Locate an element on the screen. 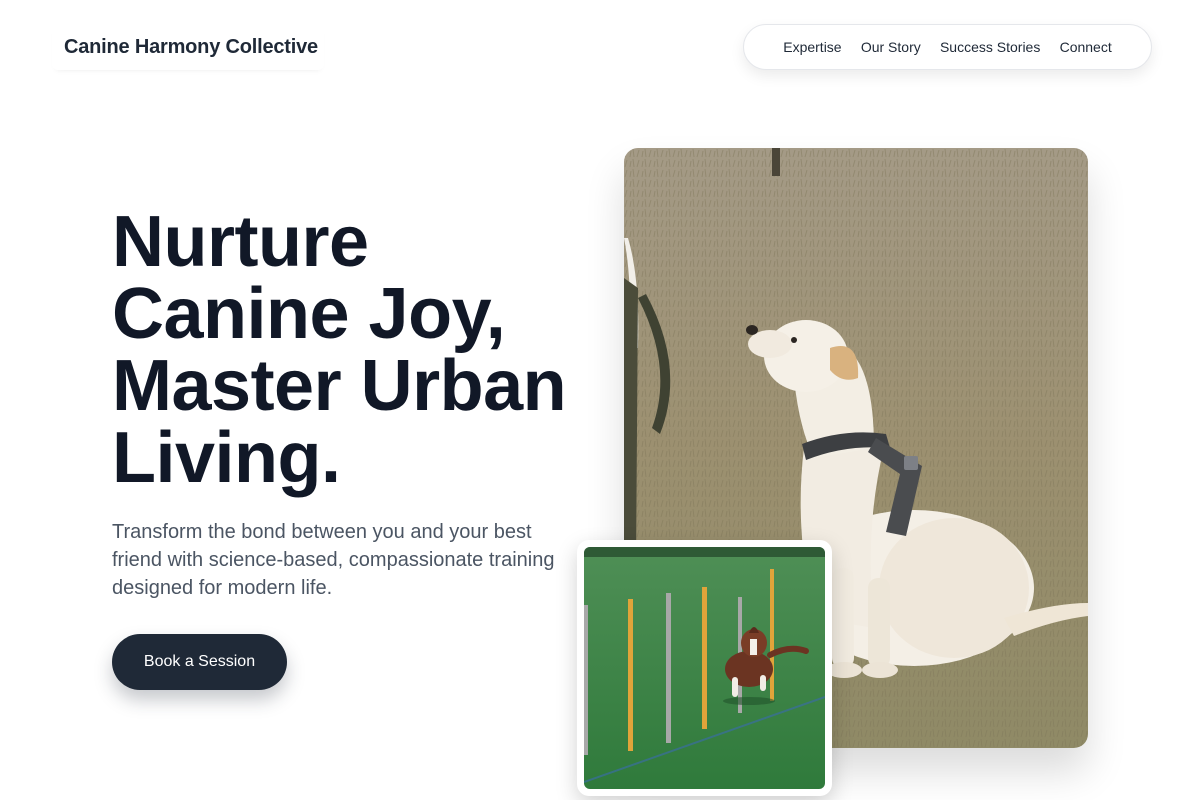 The height and width of the screenshot is (800, 1200). agility-photo-illustration is located at coordinates (704, 668).